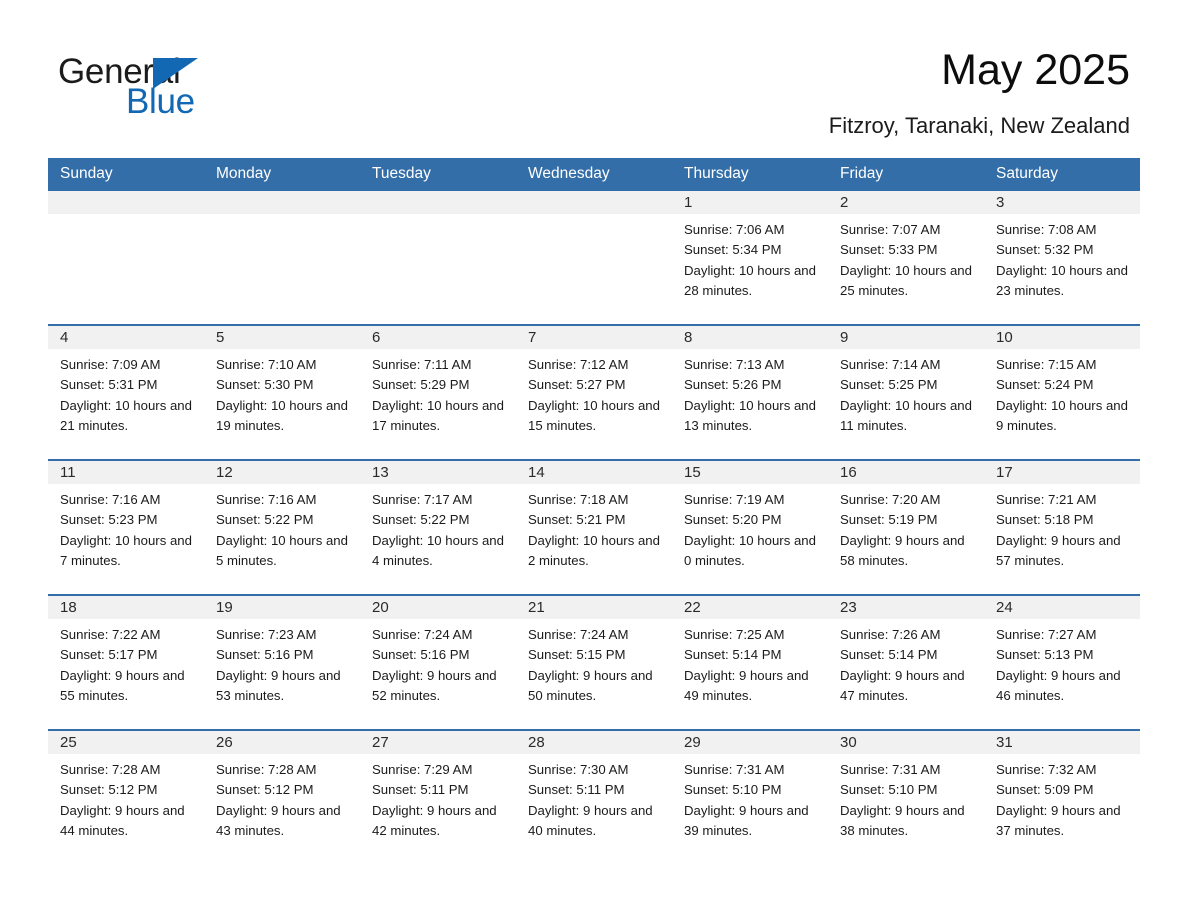  What do you see at coordinates (906, 202) in the screenshot?
I see `day-number: 2` at bounding box center [906, 202].